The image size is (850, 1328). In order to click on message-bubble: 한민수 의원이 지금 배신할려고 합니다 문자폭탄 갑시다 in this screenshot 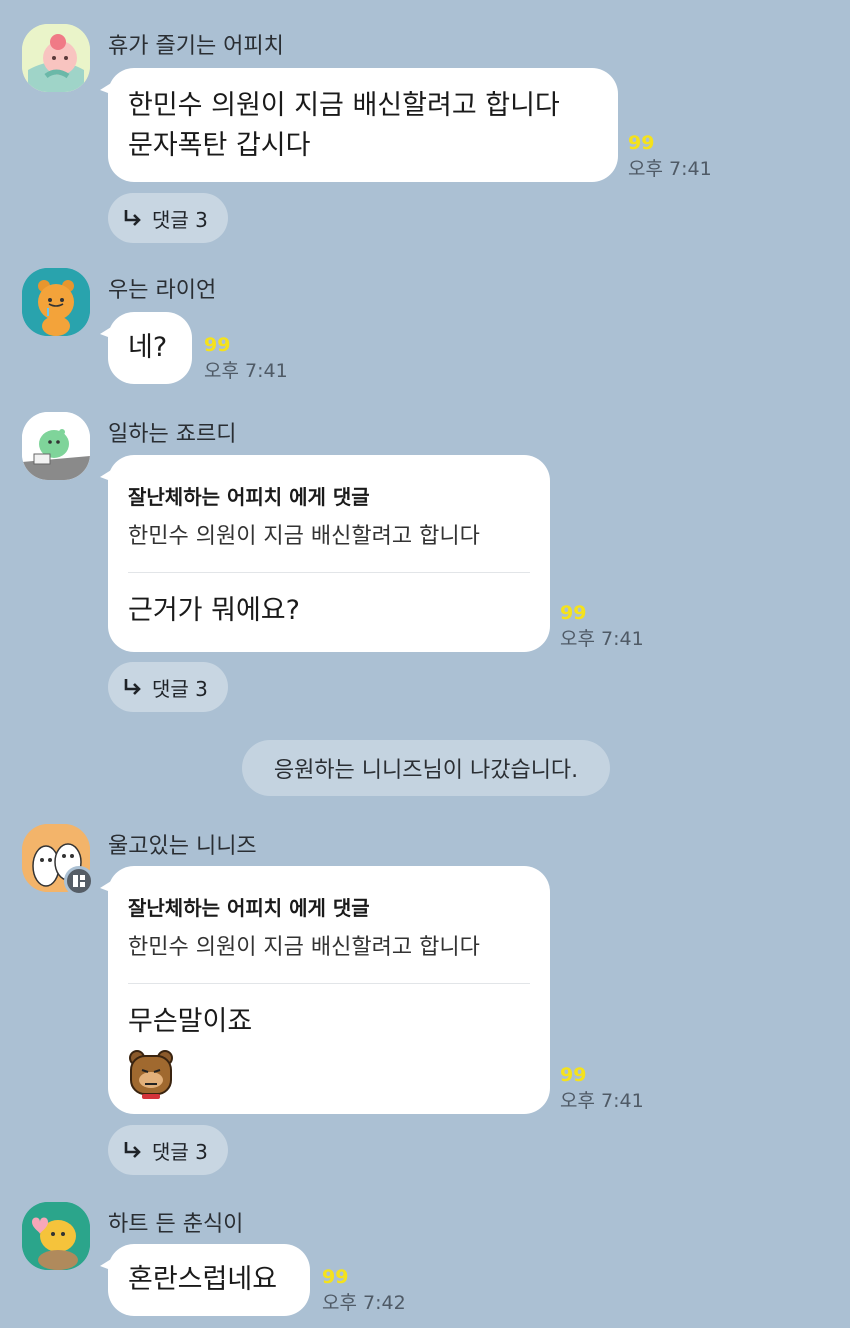, I will do `click(359, 125)`.